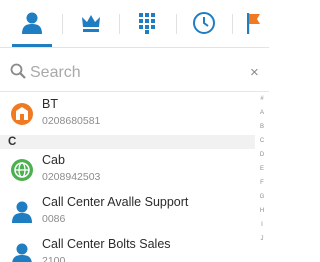  I want to click on tab-favorites, so click(91, 23).